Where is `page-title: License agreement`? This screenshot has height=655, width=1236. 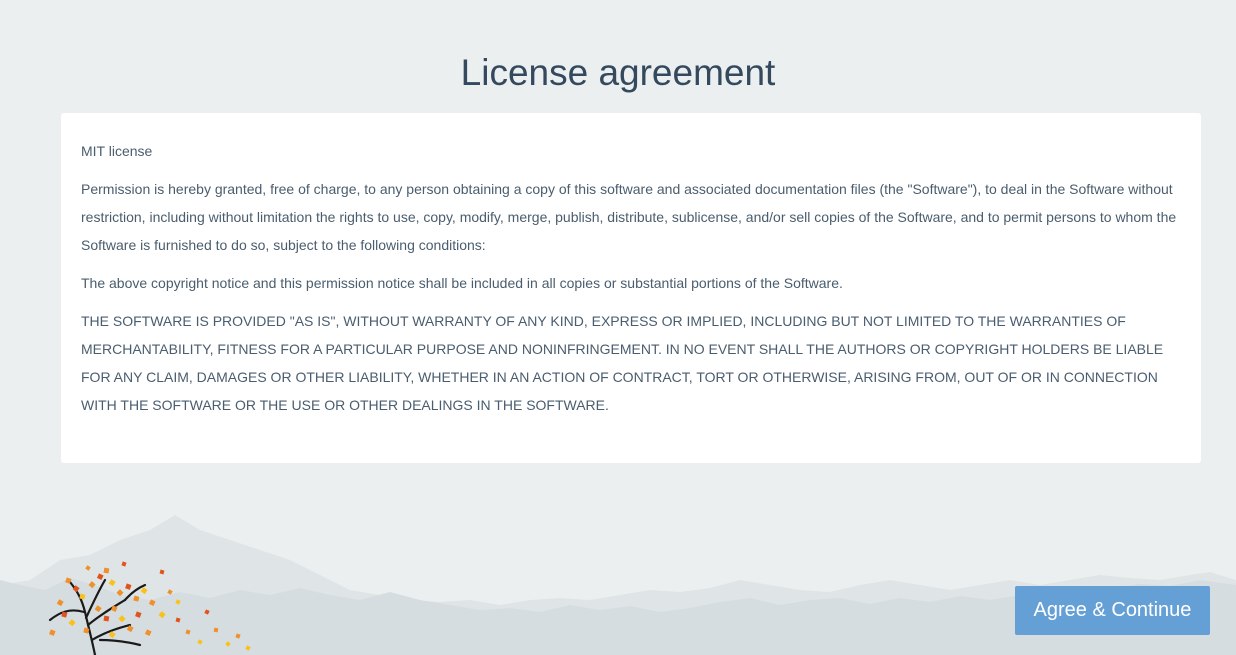
page-title: License agreement is located at coordinates (618, 72).